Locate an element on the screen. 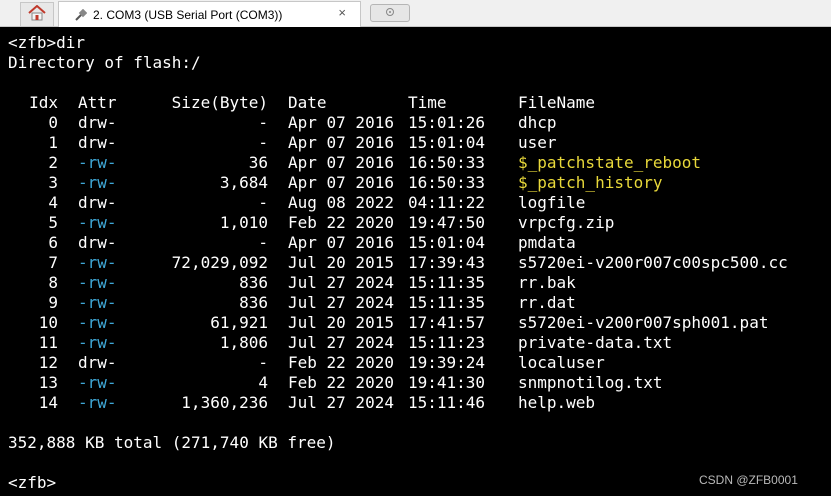 The height and width of the screenshot is (496, 831). cell-time: 19:41:30 is located at coordinates (447, 382).